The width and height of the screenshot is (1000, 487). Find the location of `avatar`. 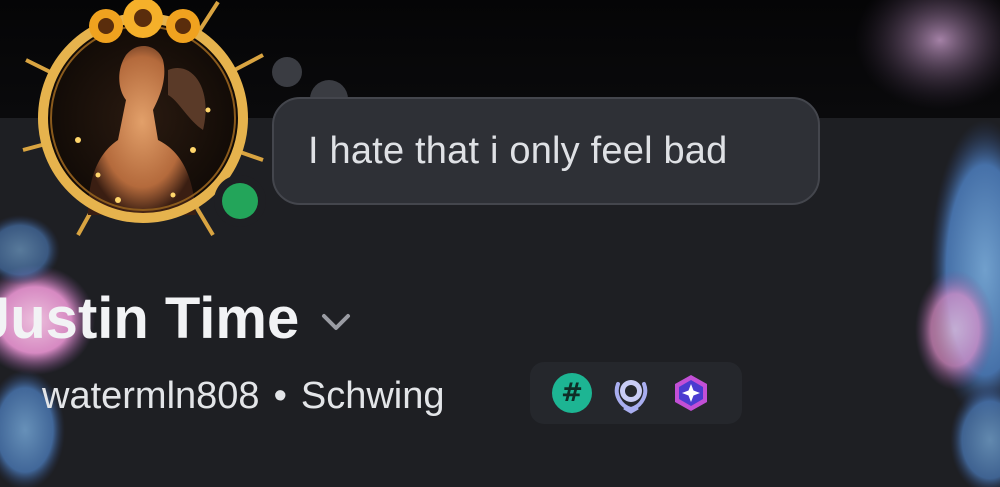

avatar is located at coordinates (143, 120).